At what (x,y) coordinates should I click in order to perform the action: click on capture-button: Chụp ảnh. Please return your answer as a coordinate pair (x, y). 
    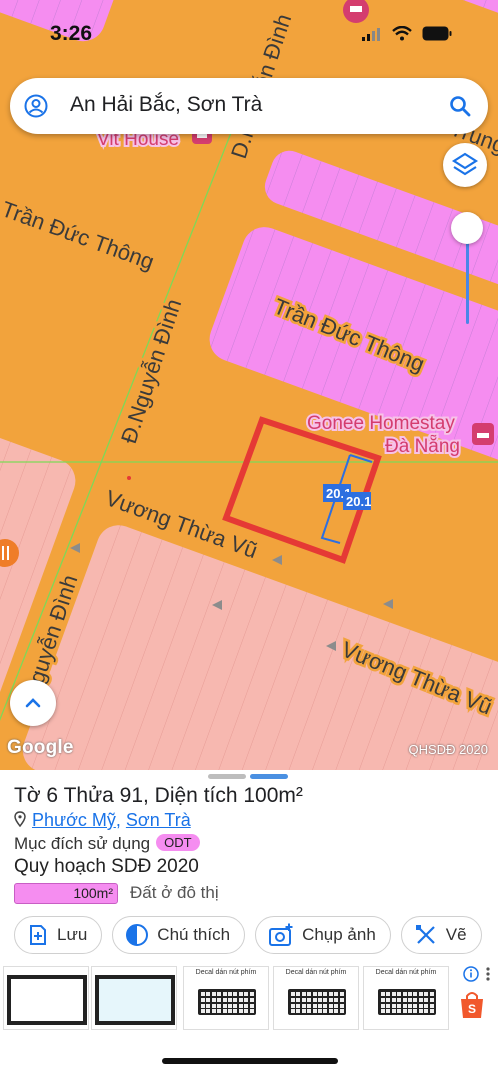
    Looking at the image, I should click on (323, 935).